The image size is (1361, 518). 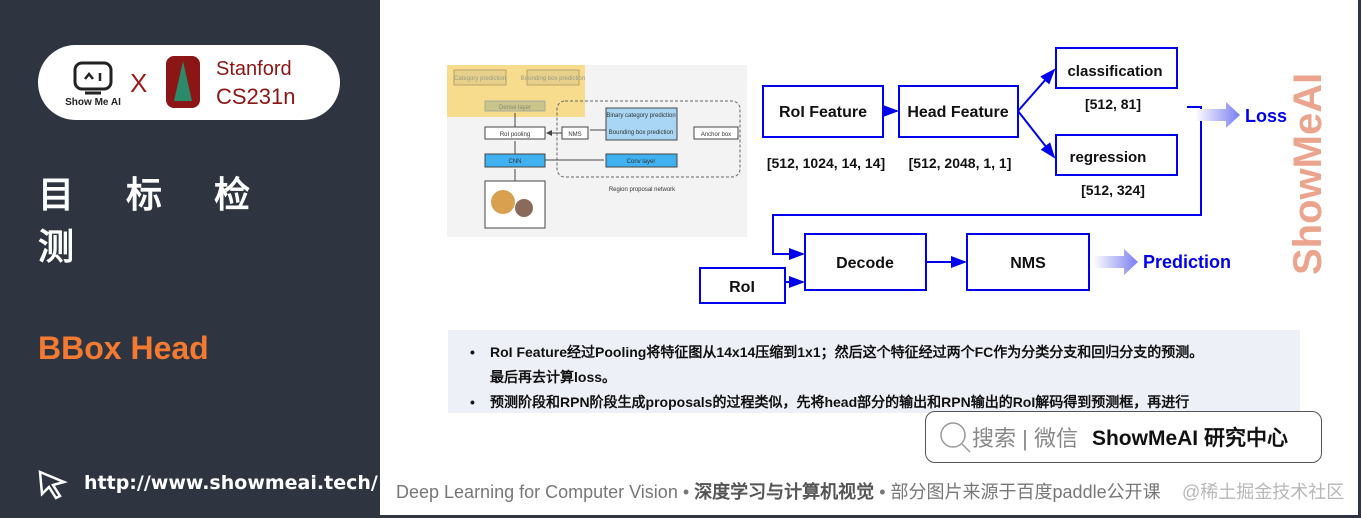 What do you see at coordinates (1189, 438) in the screenshot?
I see `search-brand: ShowMeAI 研究中心` at bounding box center [1189, 438].